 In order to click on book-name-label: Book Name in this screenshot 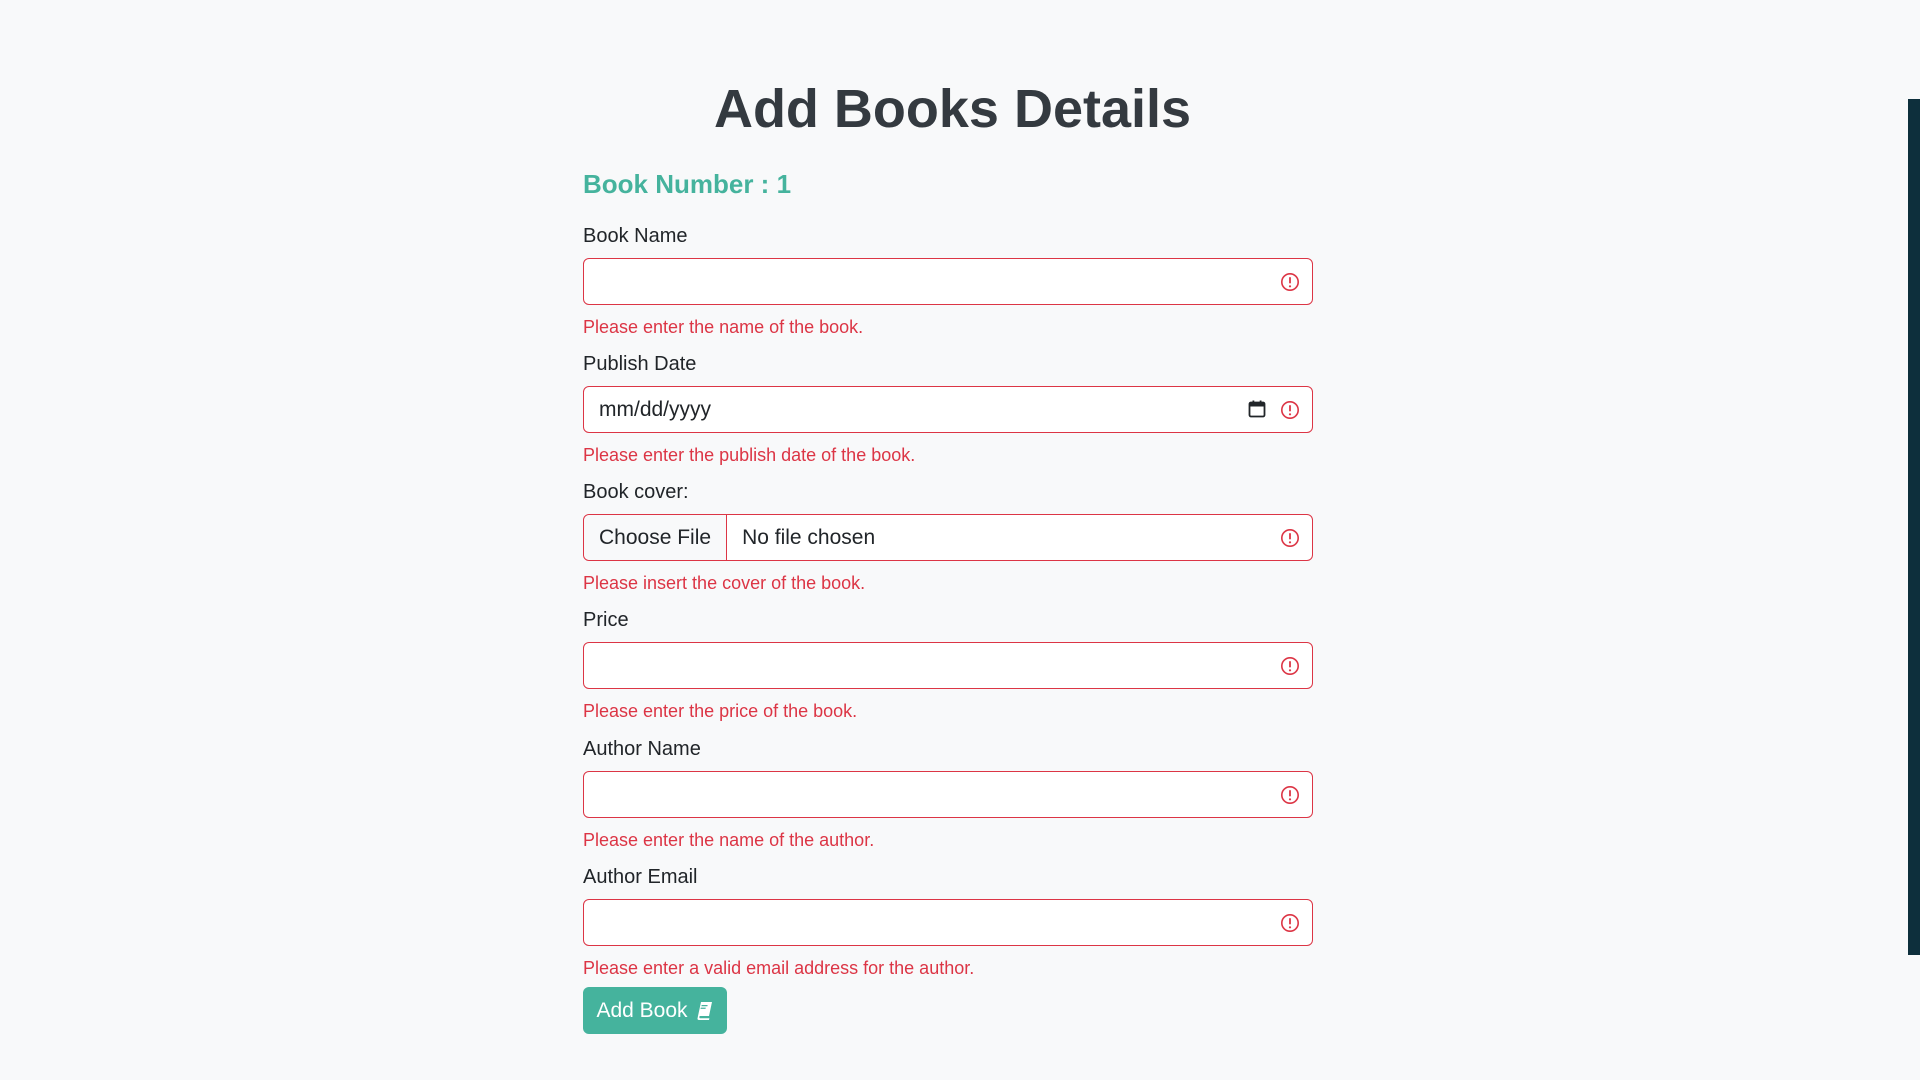, I will do `click(635, 236)`.